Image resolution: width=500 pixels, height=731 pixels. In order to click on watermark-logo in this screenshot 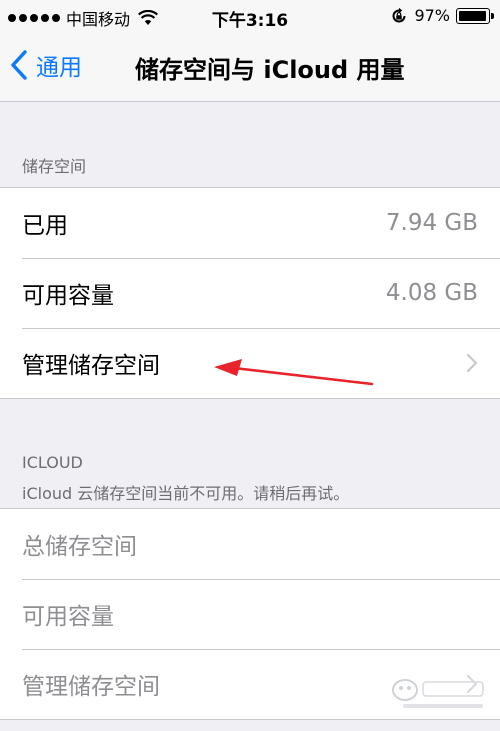, I will do `click(438, 693)`.